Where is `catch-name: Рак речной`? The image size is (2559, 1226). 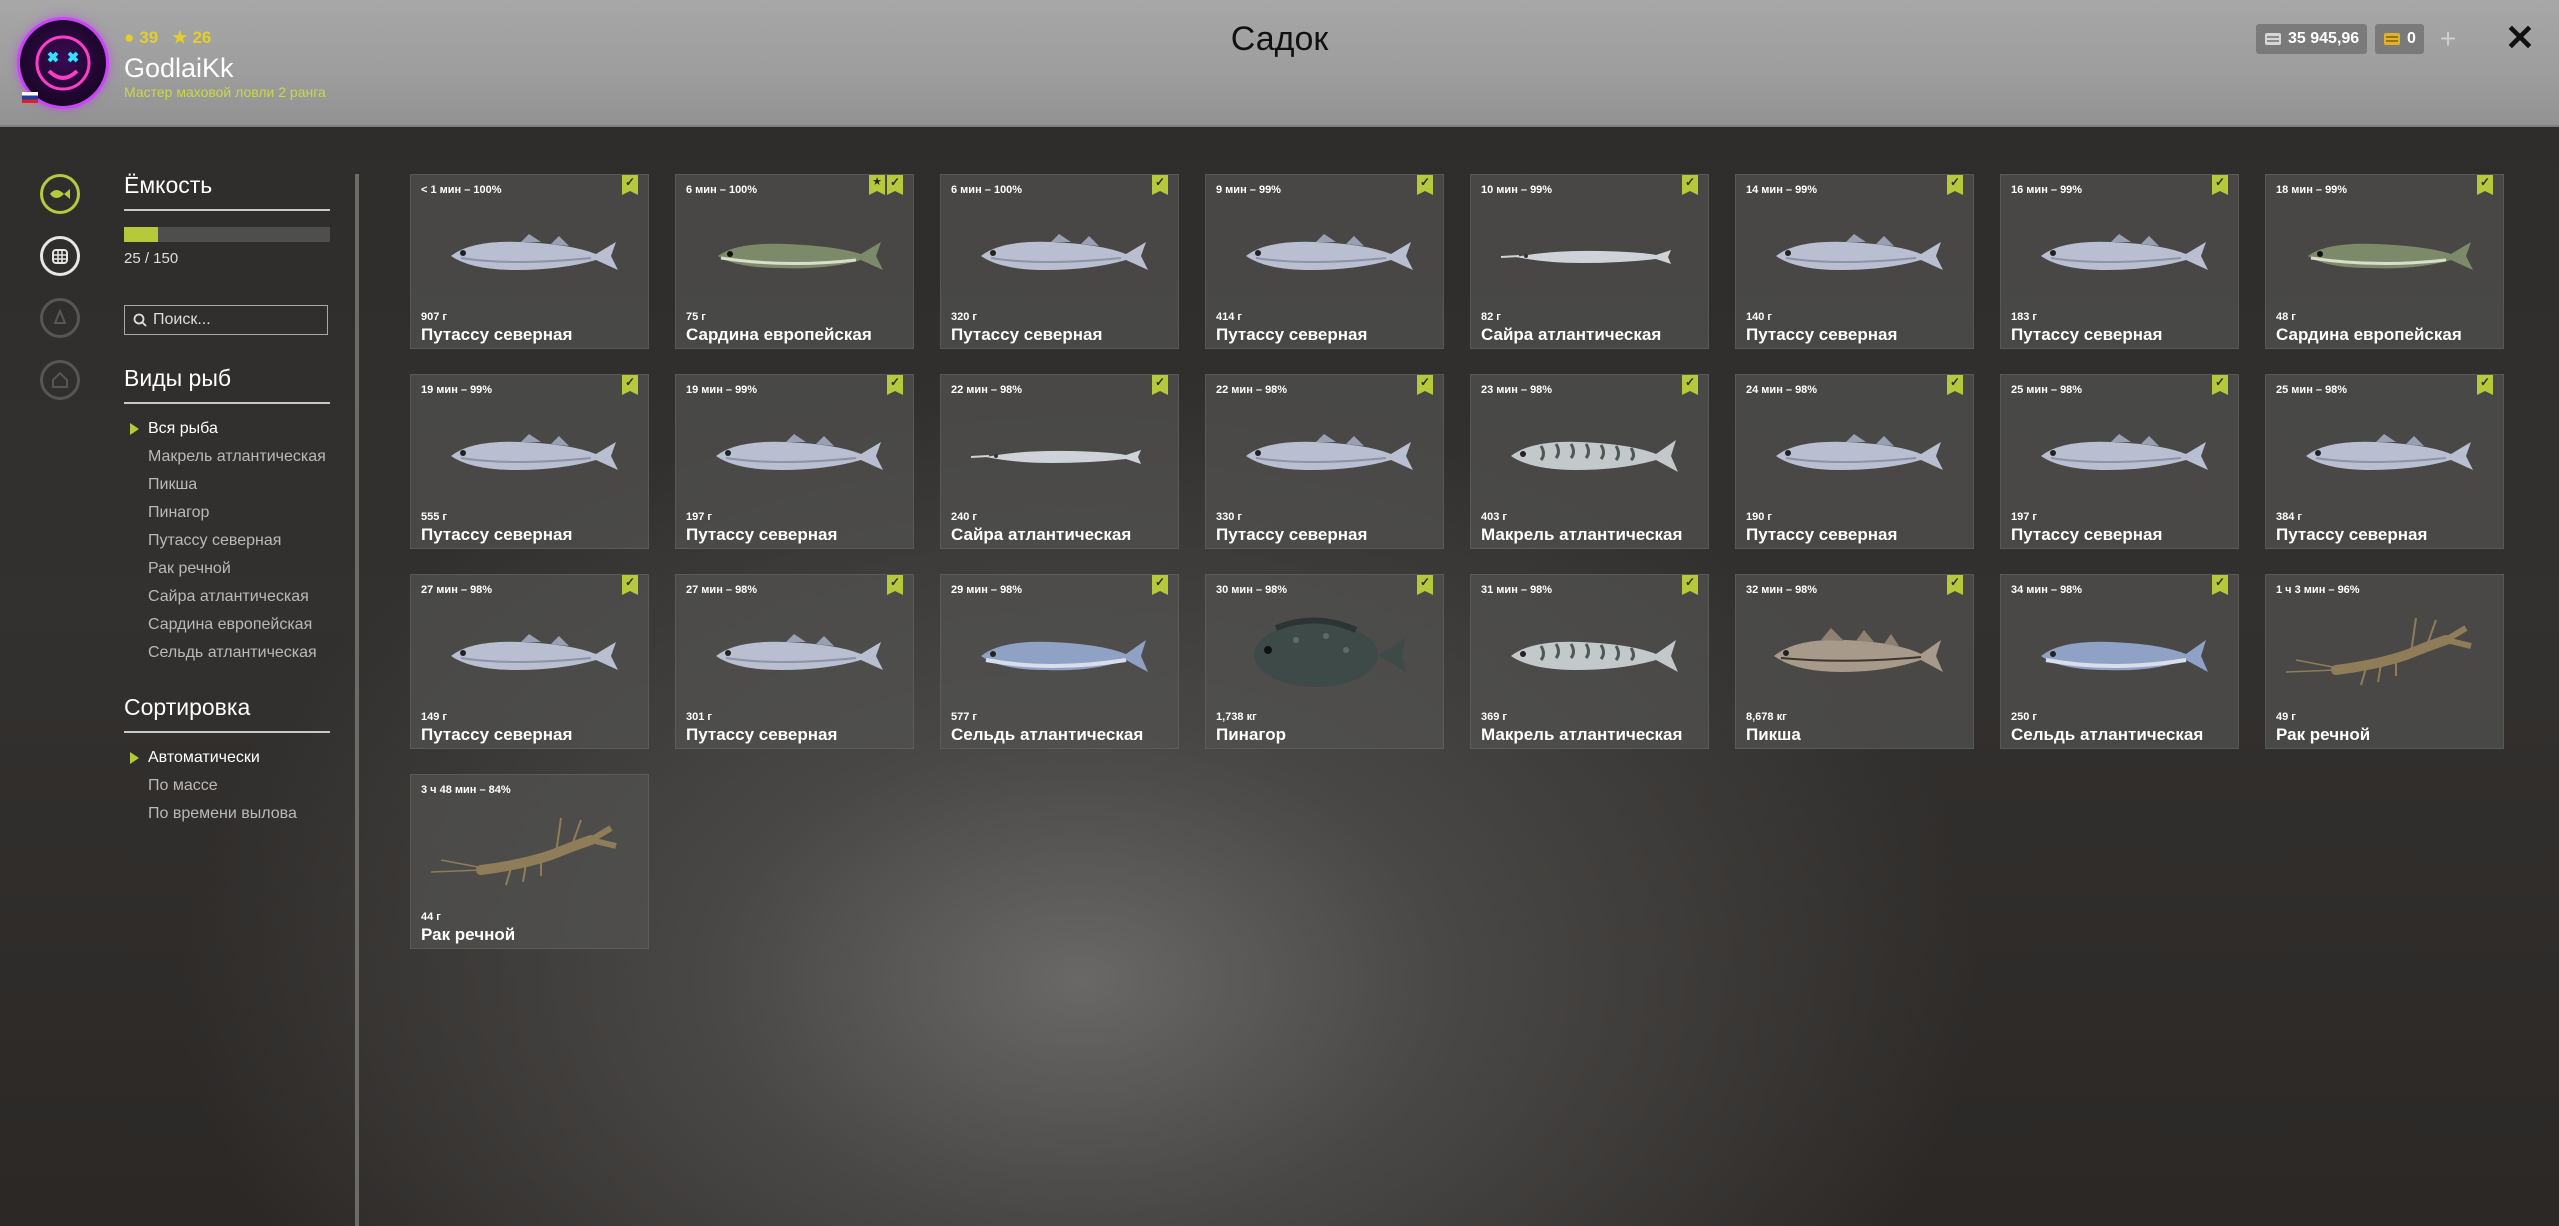 catch-name: Рак речной is located at coordinates (468, 934).